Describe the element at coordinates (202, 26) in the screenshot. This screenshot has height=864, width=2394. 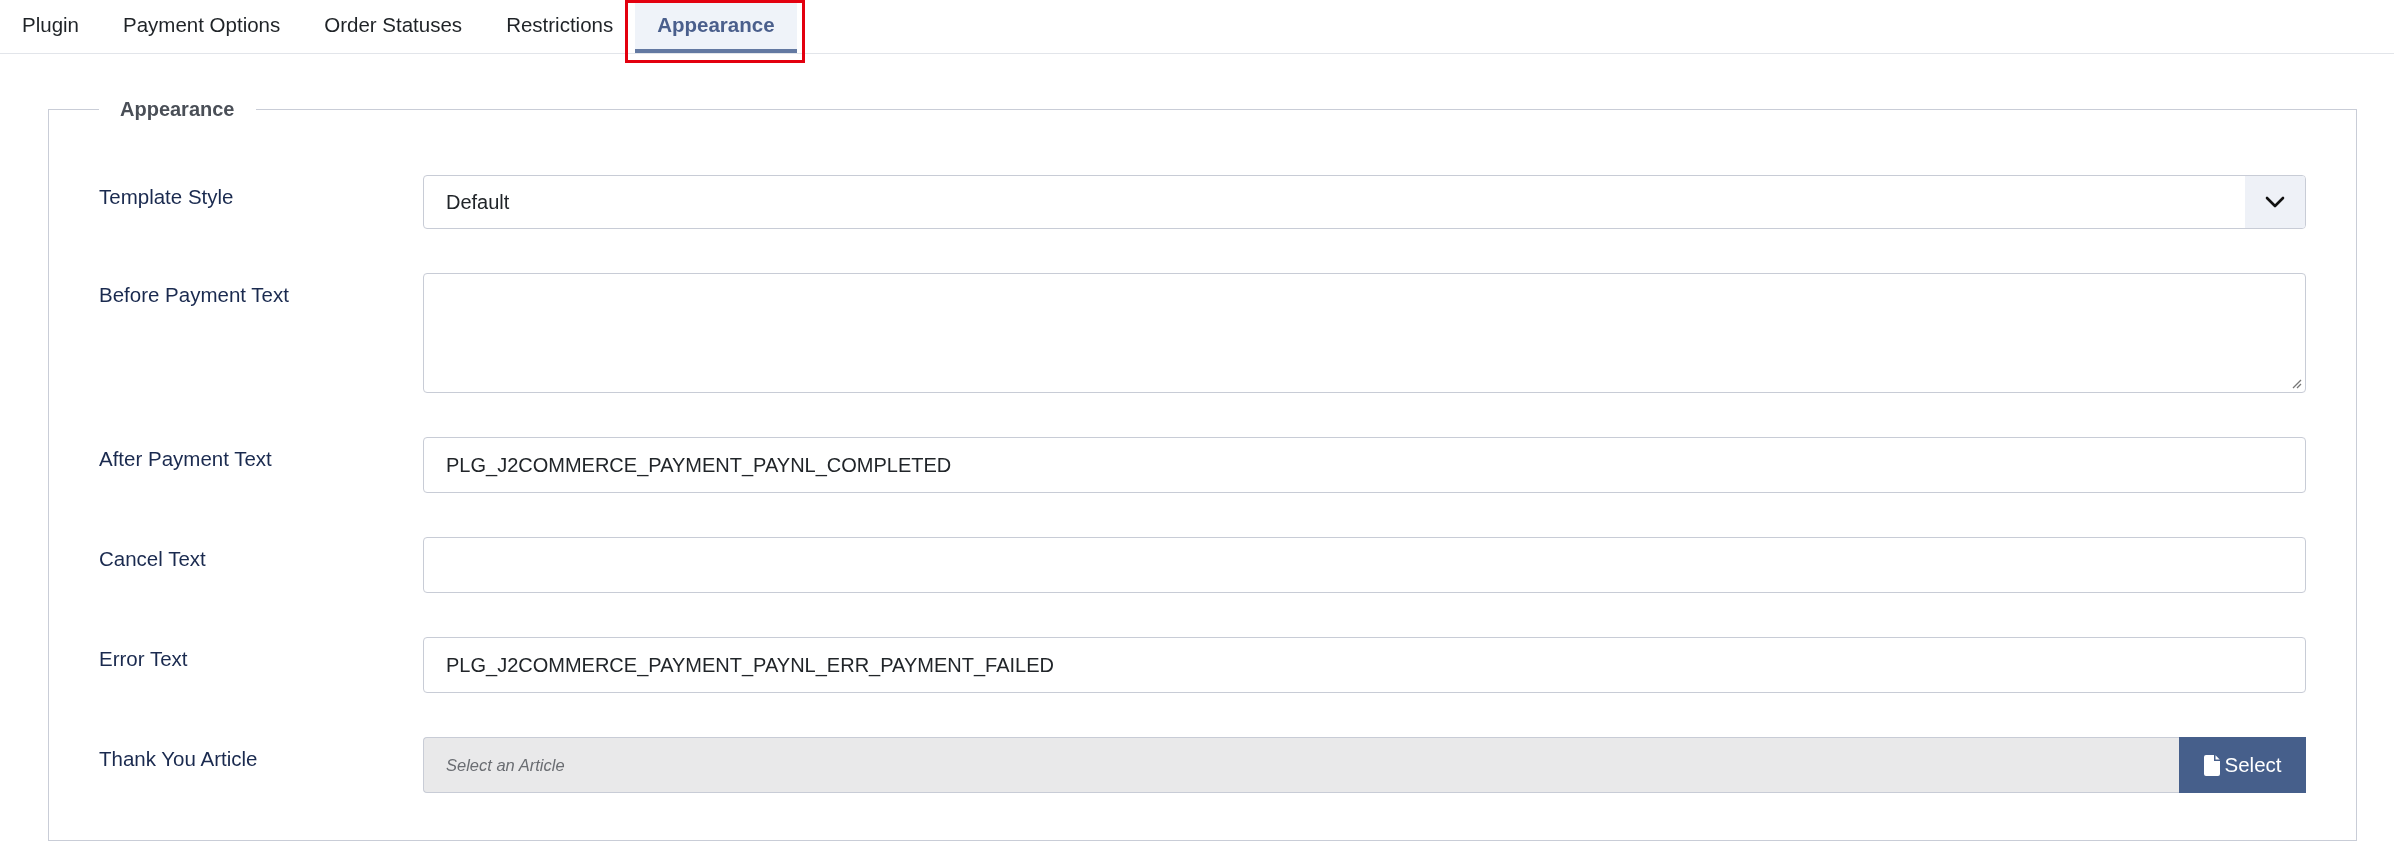
I see `tab: Payment Options` at that location.